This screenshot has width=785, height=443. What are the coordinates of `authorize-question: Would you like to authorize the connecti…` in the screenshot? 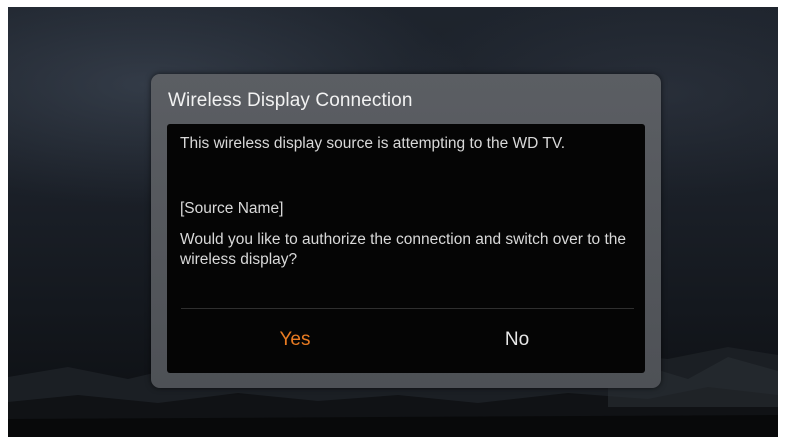 It's located at (403, 249).